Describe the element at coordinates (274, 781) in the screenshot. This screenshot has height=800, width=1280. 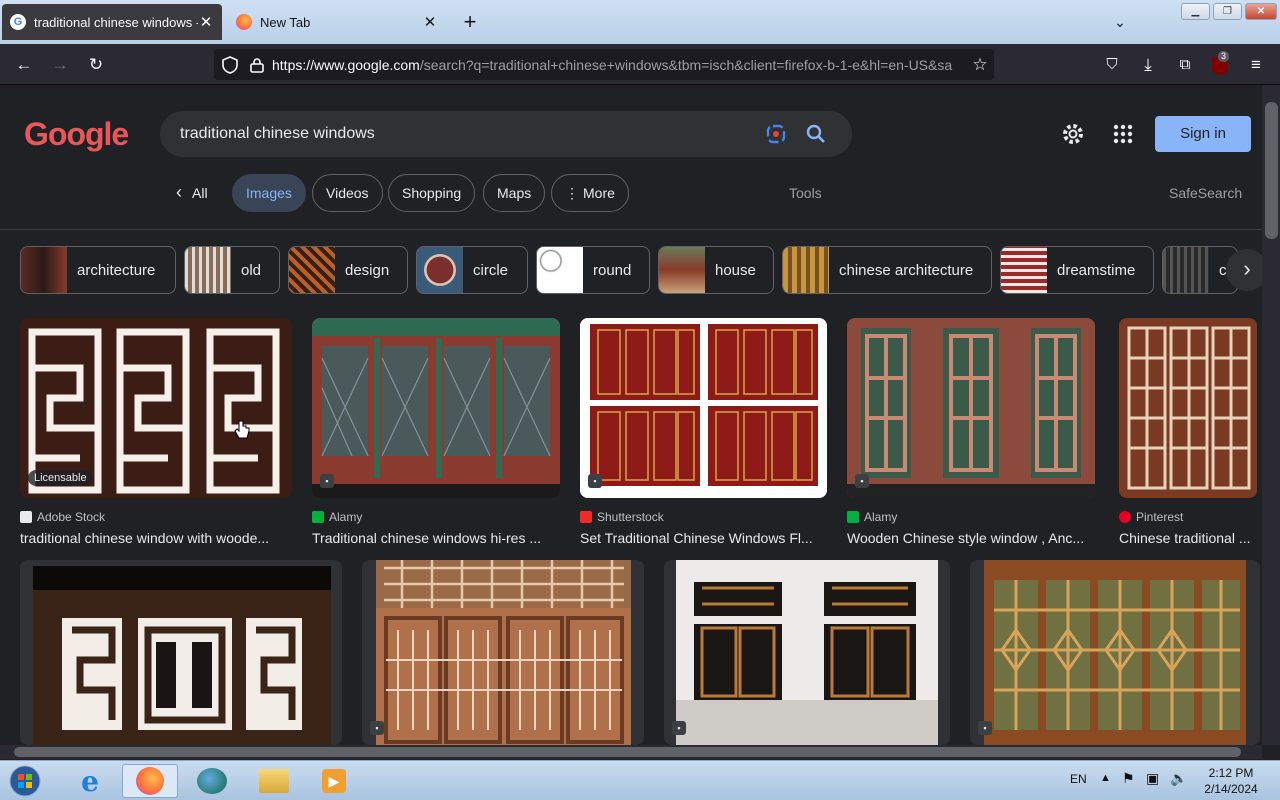
I see `file-explorer-folder-icon` at that location.